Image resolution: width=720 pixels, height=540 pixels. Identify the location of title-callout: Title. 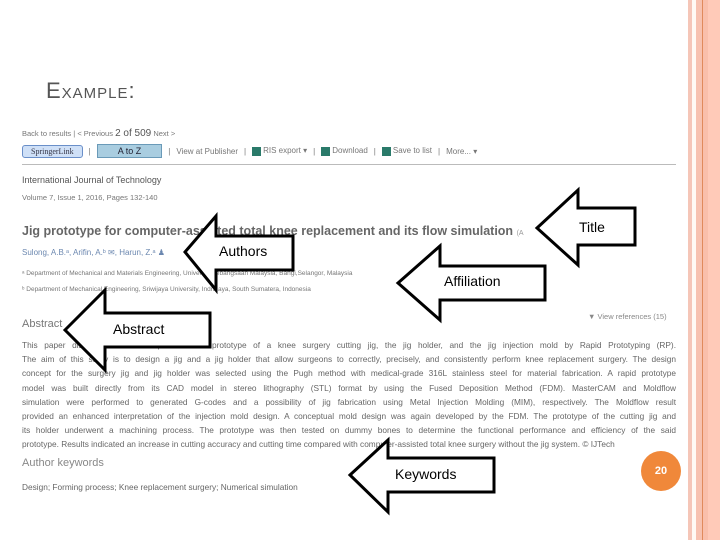
(592, 227).